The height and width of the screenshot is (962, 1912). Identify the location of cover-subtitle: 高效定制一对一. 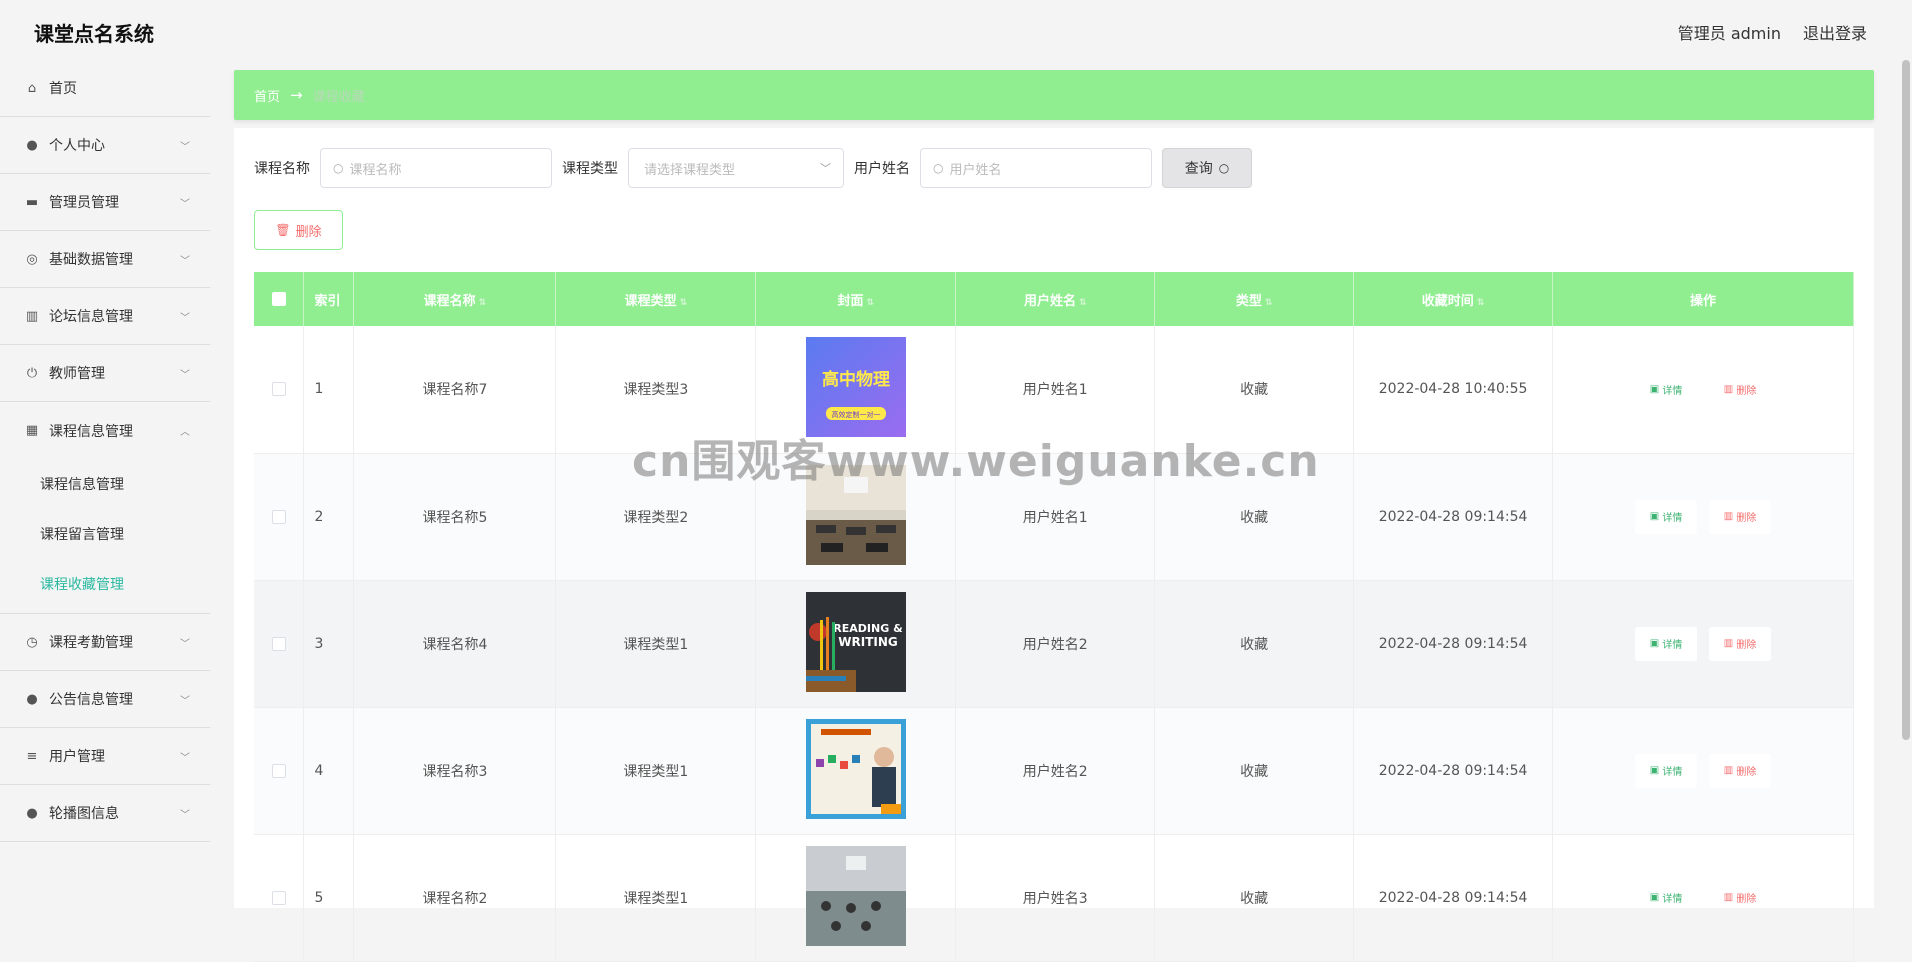
(855, 414).